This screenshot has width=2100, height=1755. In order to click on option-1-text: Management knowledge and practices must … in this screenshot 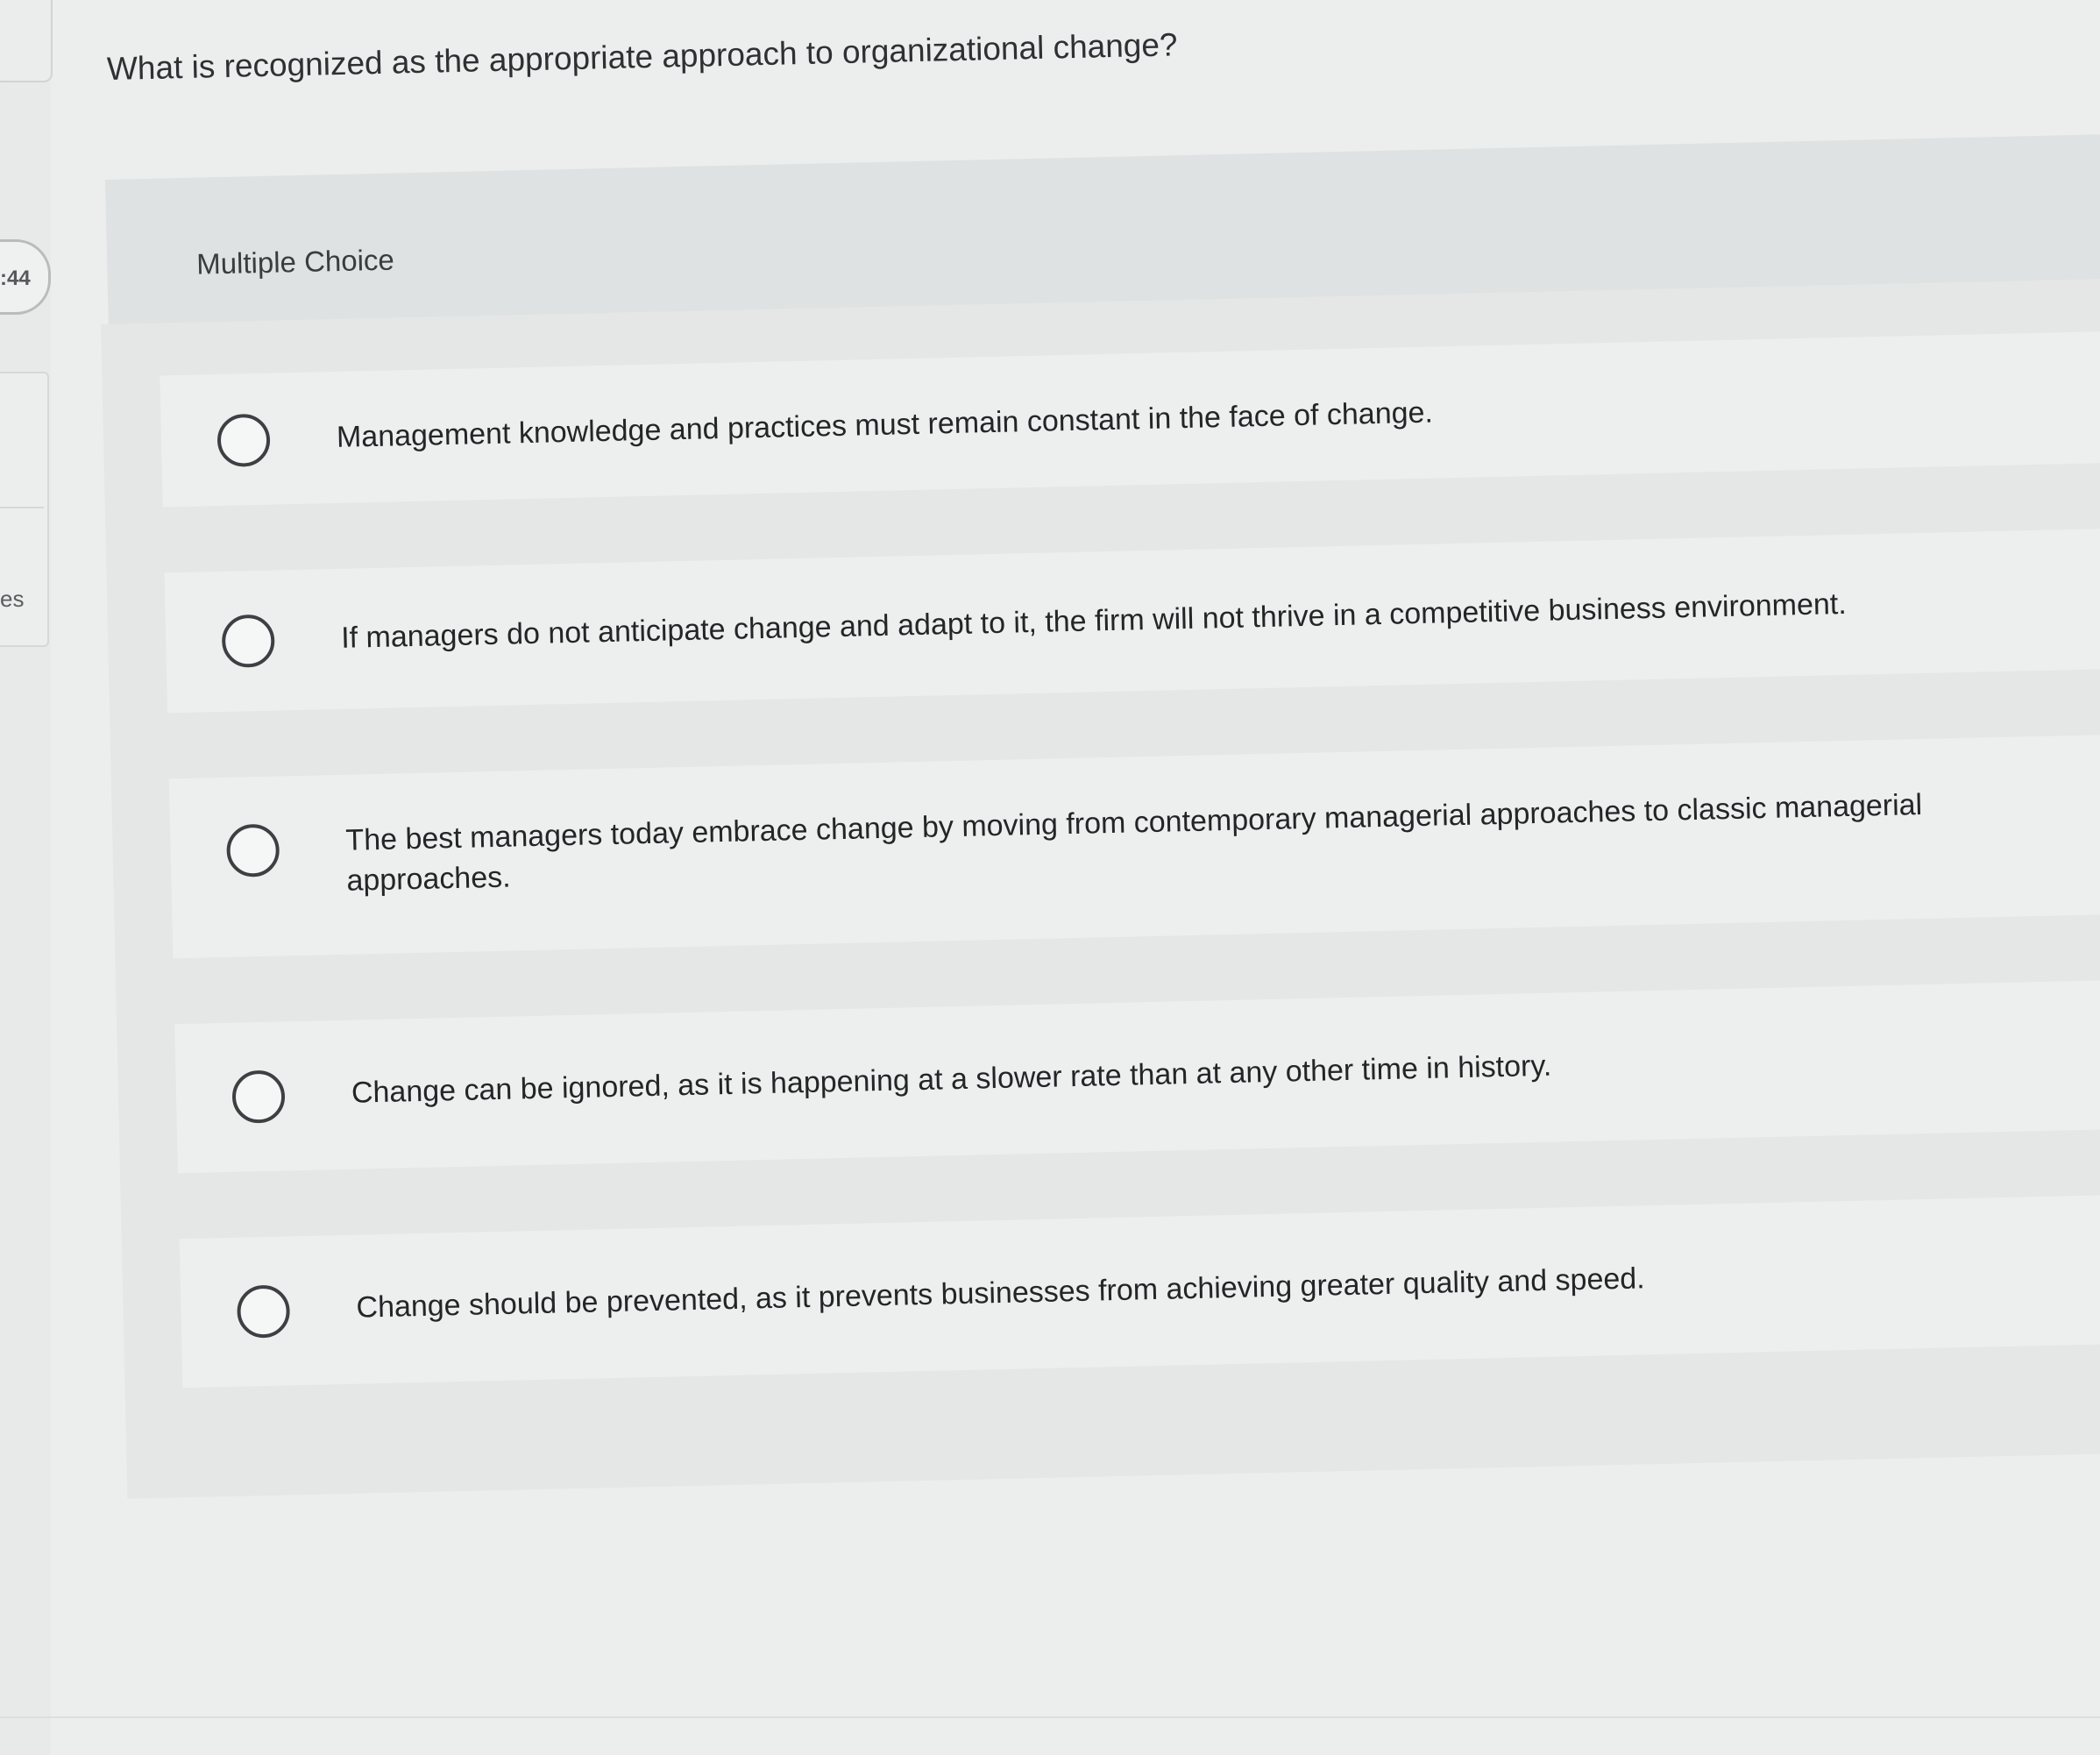, I will do `click(885, 424)`.